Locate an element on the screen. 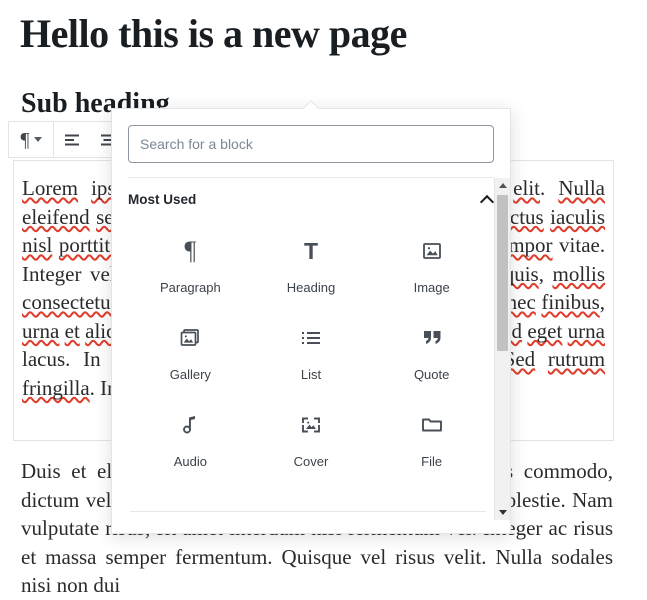 The image size is (647, 600). block-item-list: List is located at coordinates (311, 354).